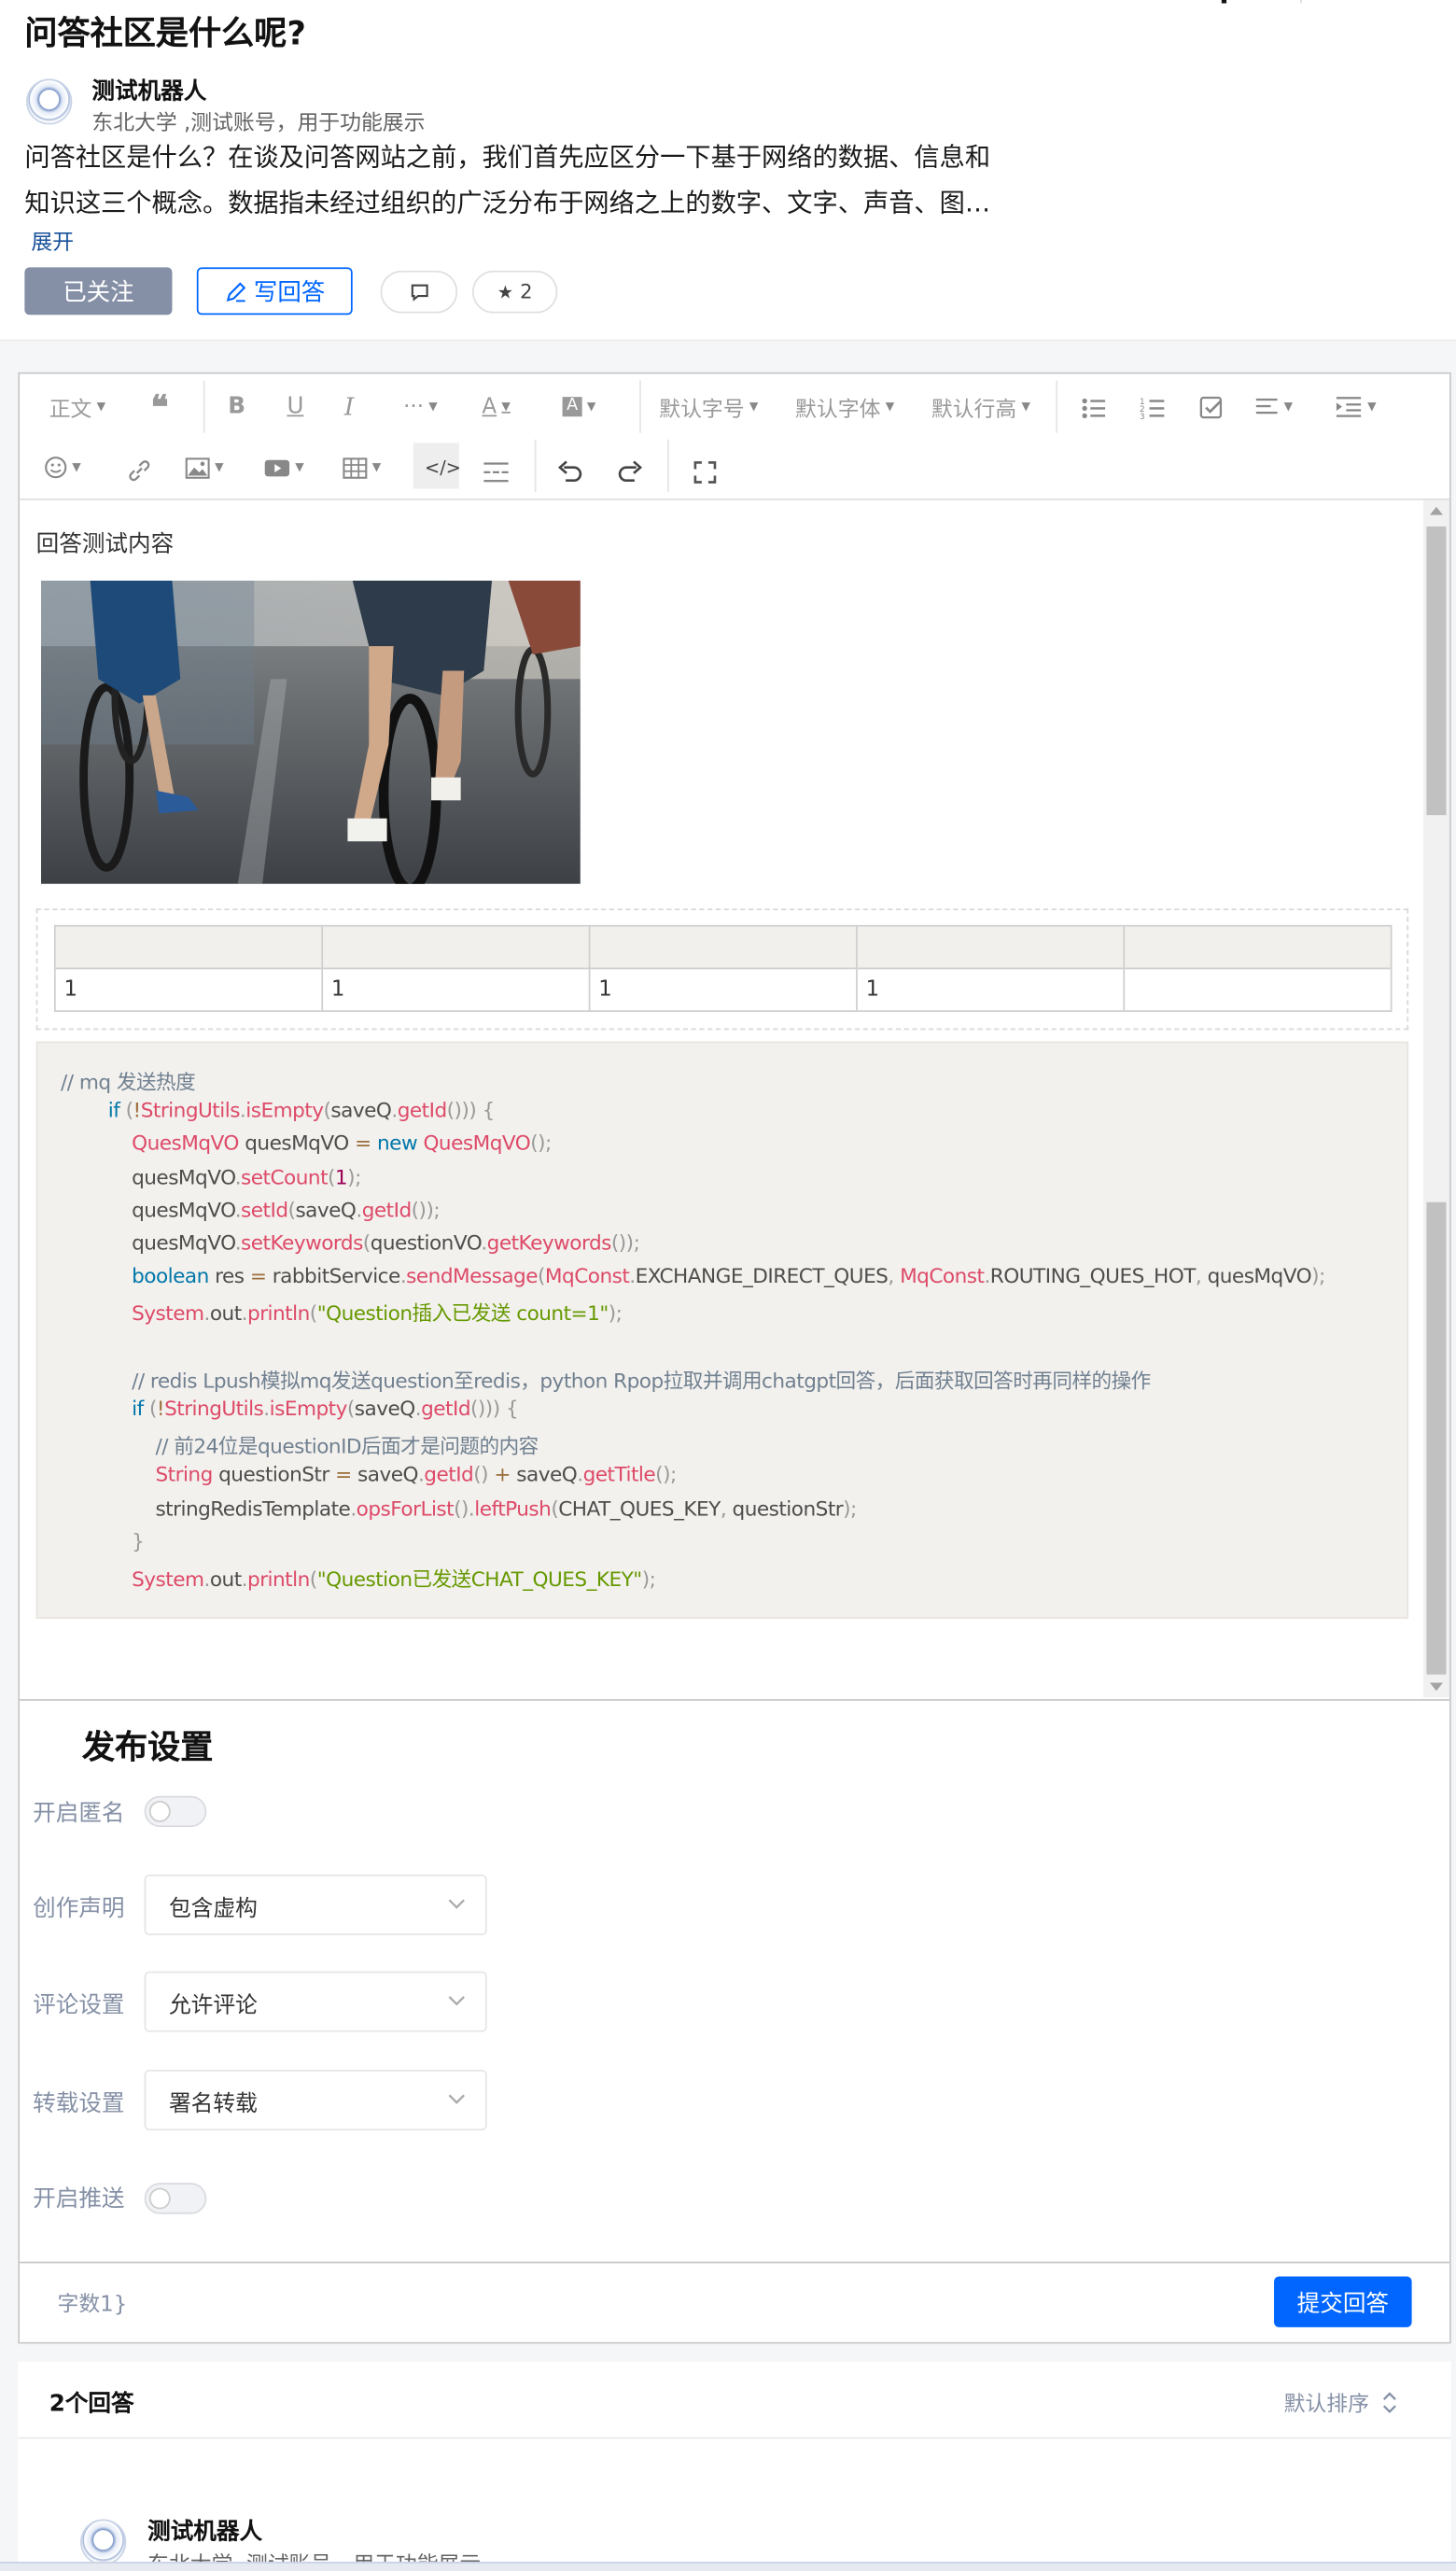 The image size is (1456, 2571). What do you see at coordinates (1436, 1687) in the screenshot?
I see `scroll-down-arrow-icon` at bounding box center [1436, 1687].